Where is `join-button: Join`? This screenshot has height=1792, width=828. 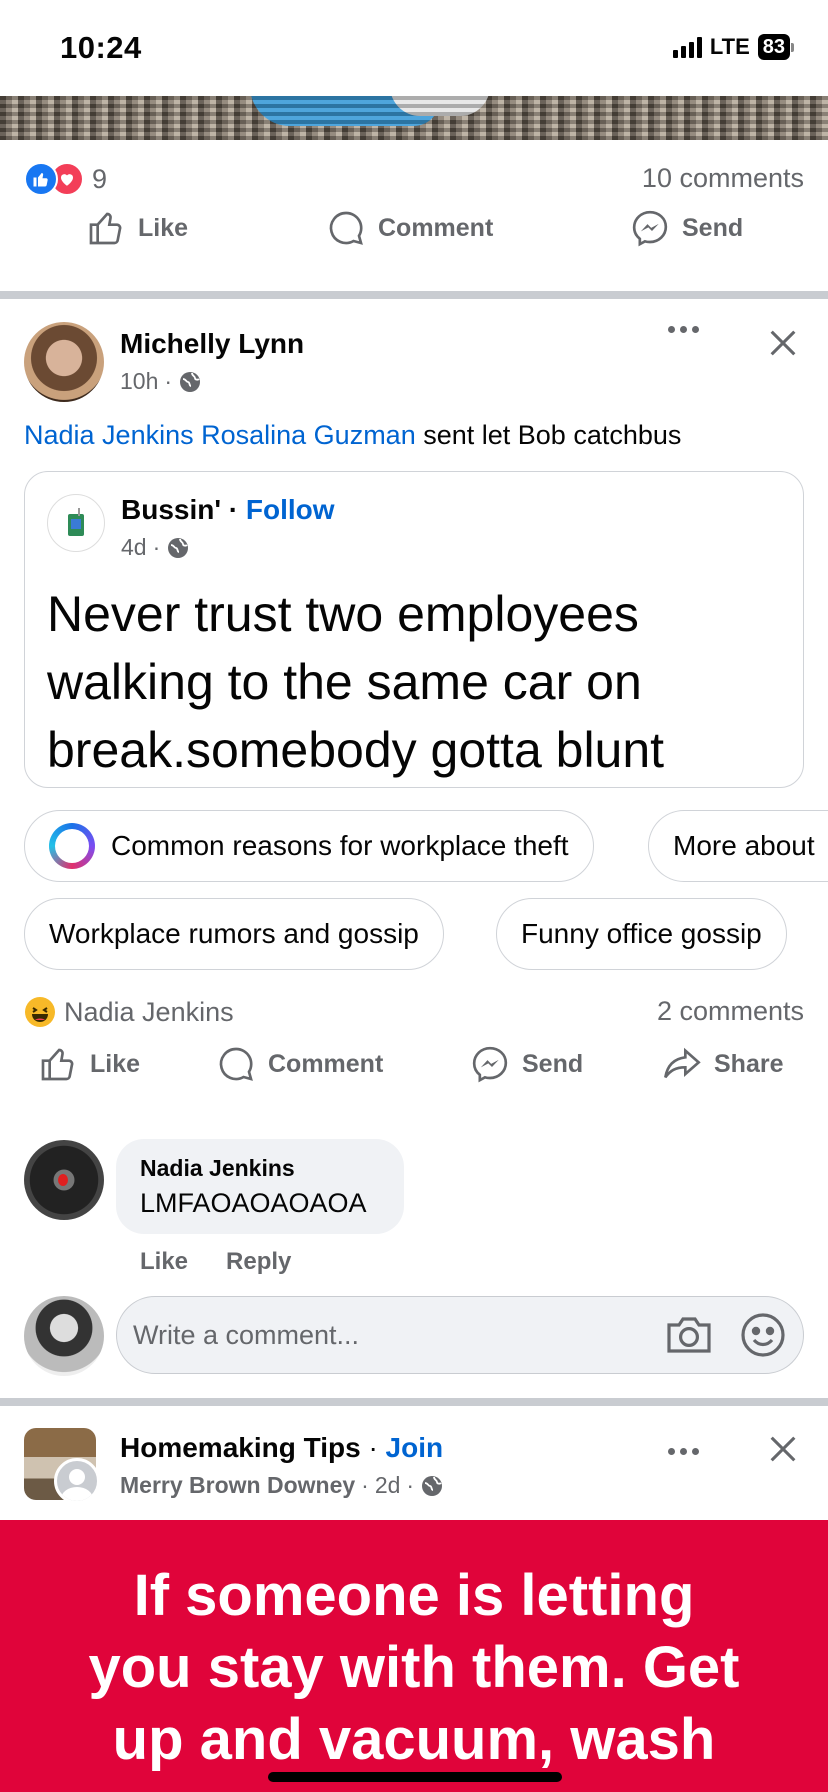
join-button: Join is located at coordinates (415, 1447).